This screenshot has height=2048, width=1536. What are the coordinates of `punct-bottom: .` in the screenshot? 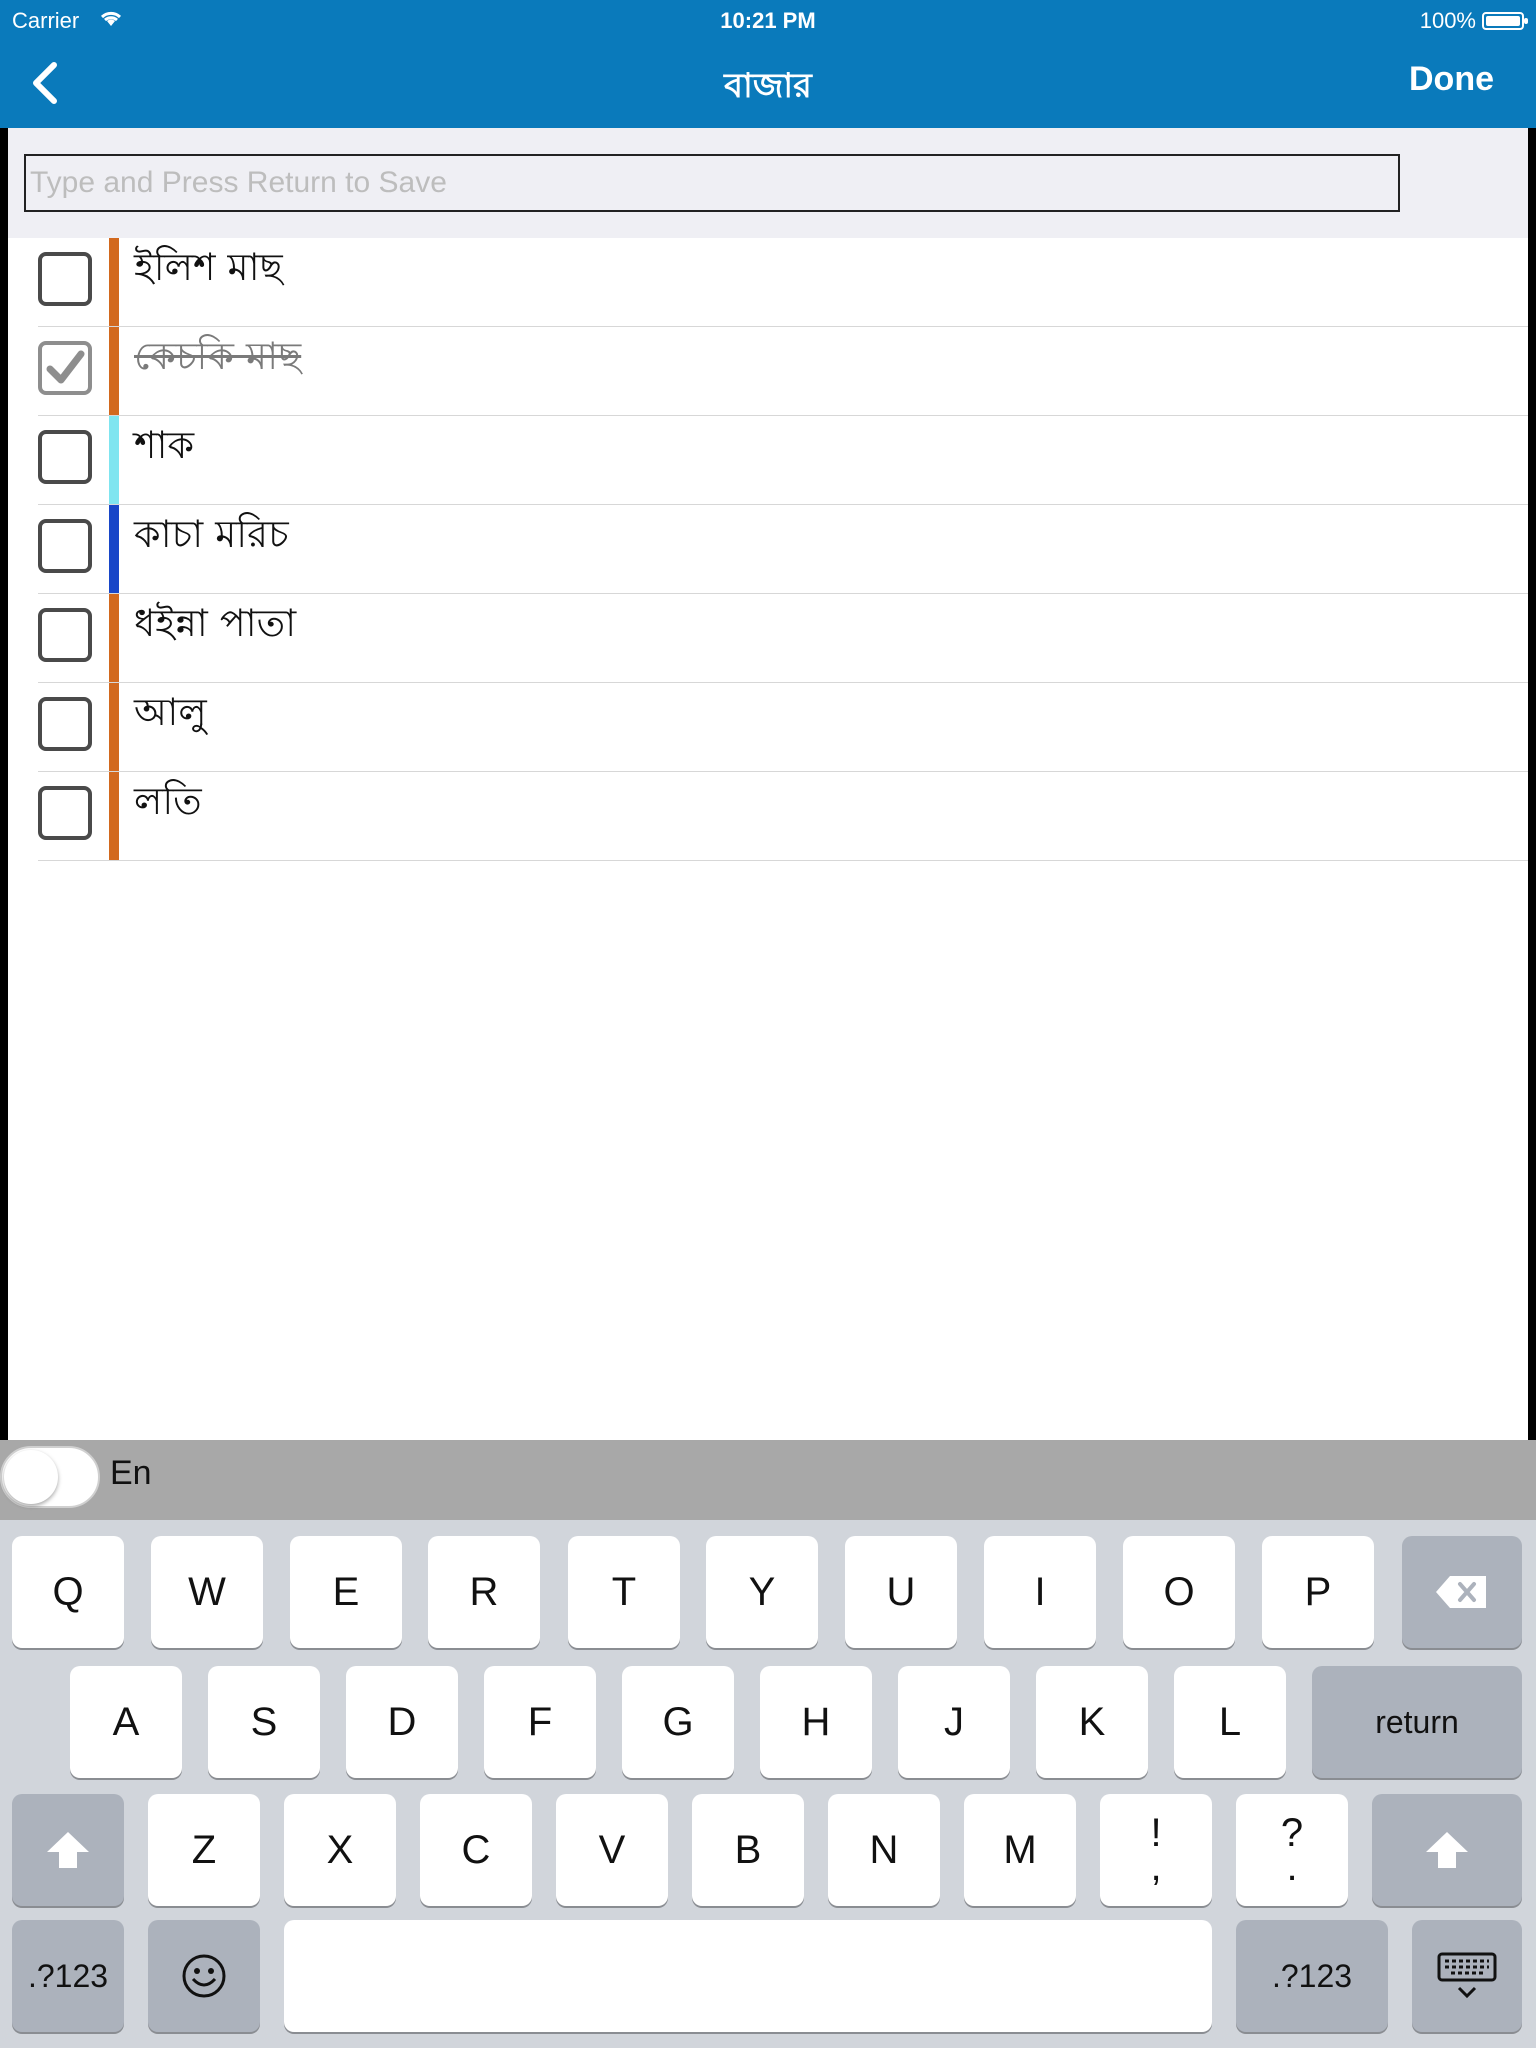 It's located at (1292, 1867).